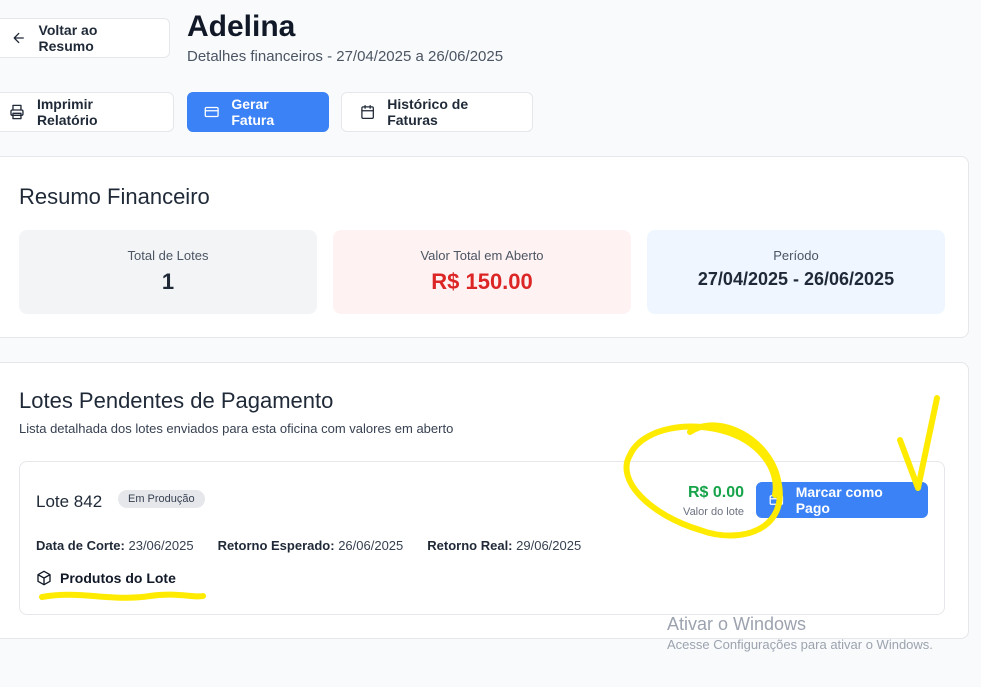 This screenshot has height=687, width=981. What do you see at coordinates (482, 281) in the screenshot?
I see `stat-value: R$ 150.00` at bounding box center [482, 281].